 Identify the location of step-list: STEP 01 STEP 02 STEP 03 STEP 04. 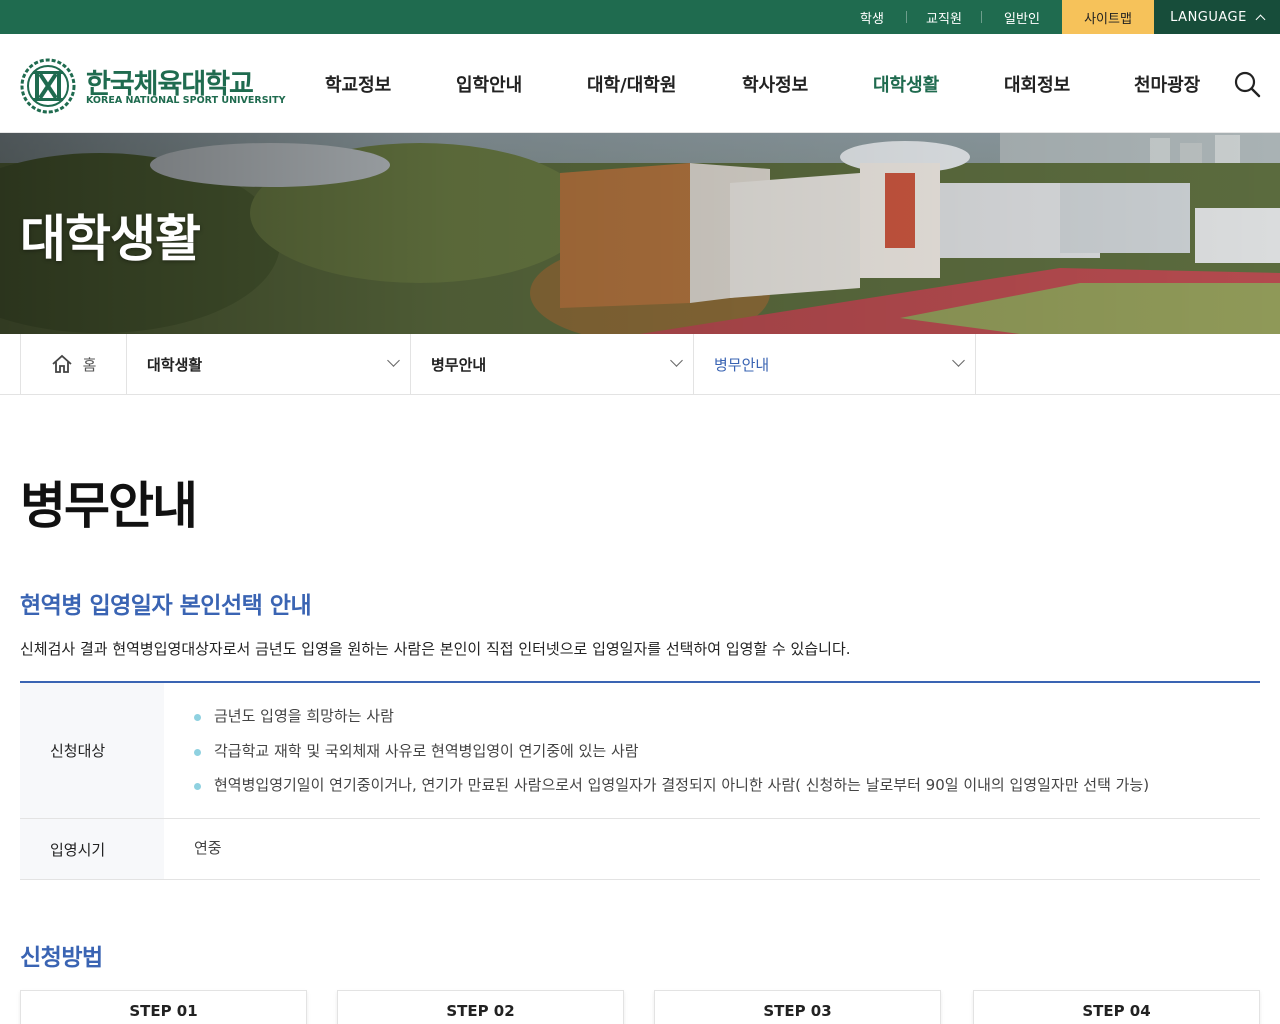
(640, 1007).